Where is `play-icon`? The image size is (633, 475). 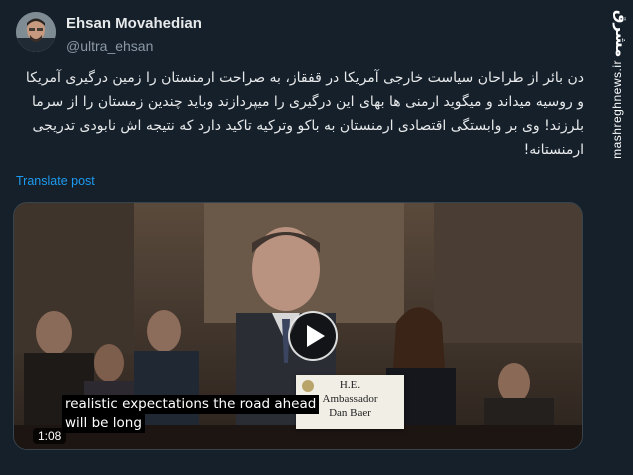
play-icon is located at coordinates (315, 336).